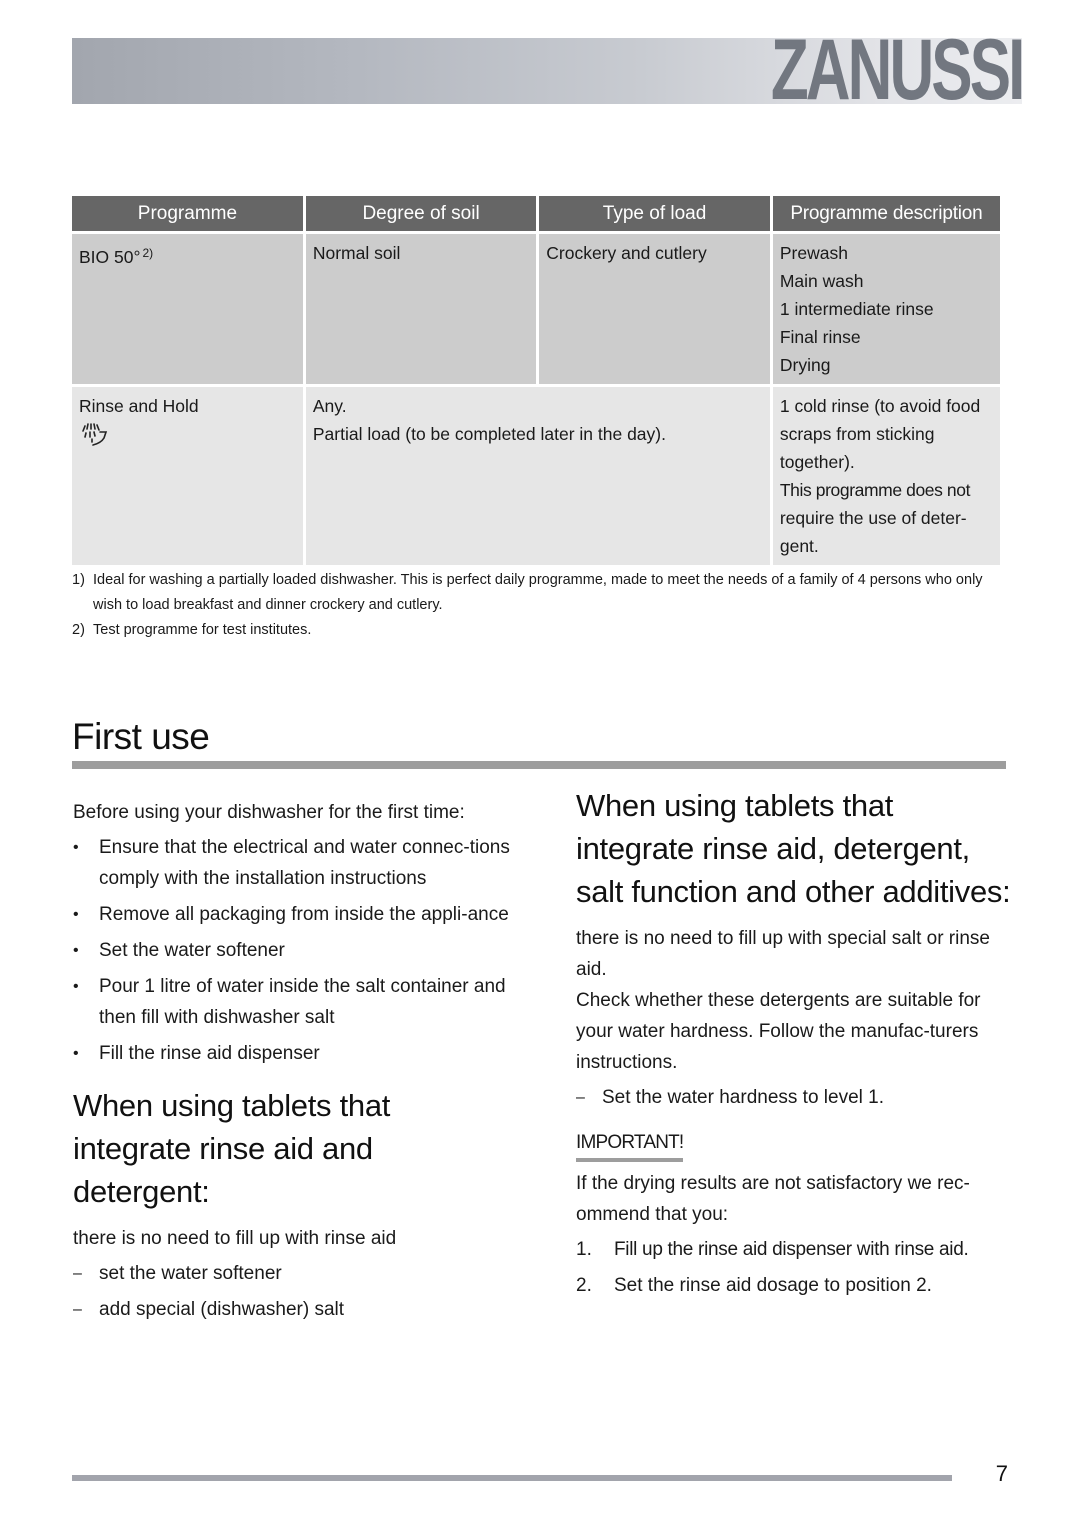  What do you see at coordinates (95, 434) in the screenshot?
I see `rinse-and-hold-icon` at bounding box center [95, 434].